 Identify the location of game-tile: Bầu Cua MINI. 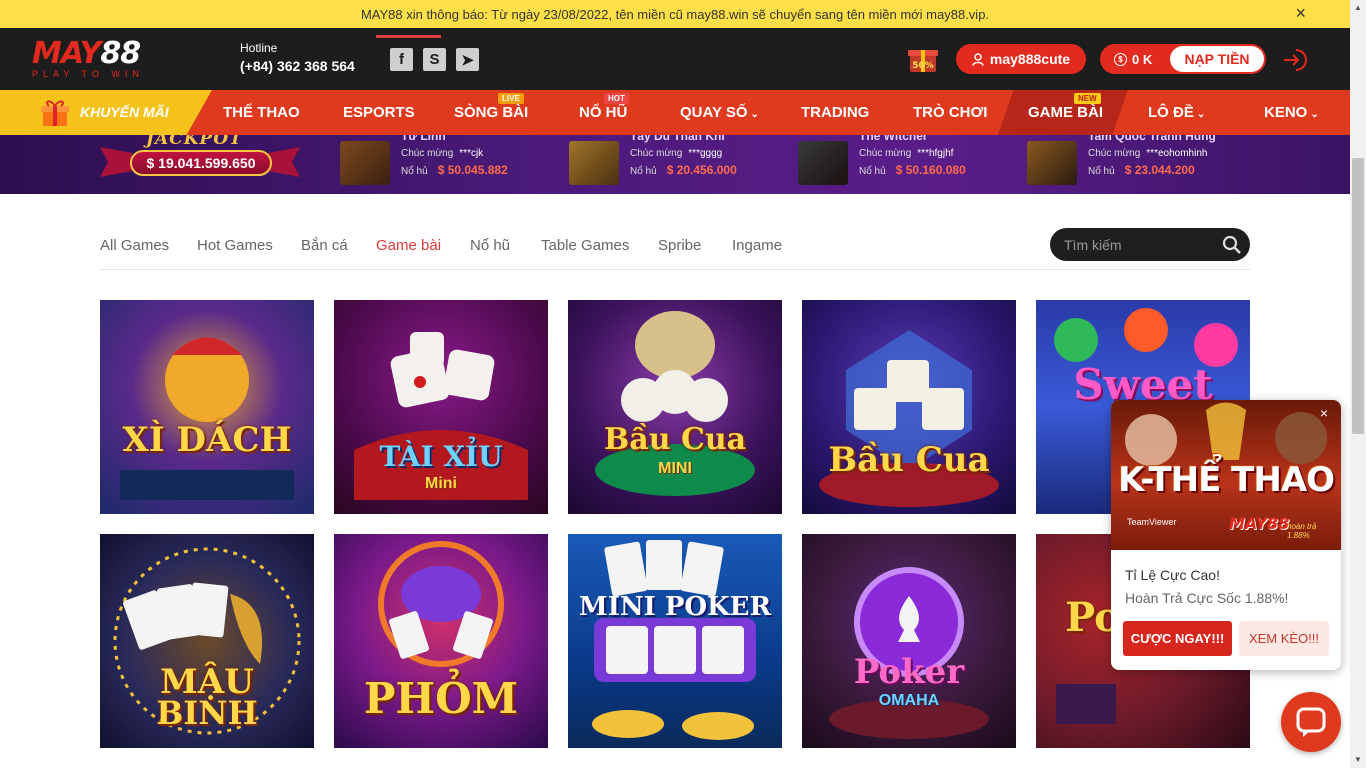
(675, 407).